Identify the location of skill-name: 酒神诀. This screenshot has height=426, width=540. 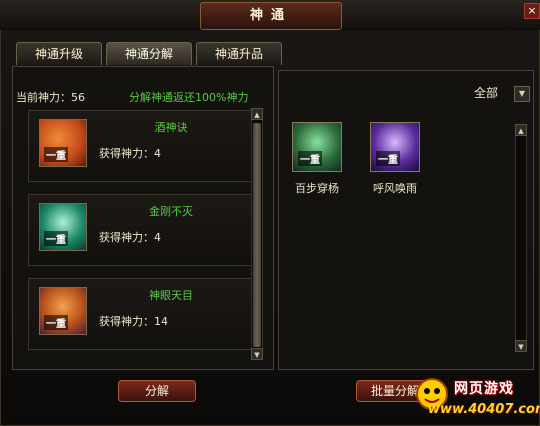
(171, 127).